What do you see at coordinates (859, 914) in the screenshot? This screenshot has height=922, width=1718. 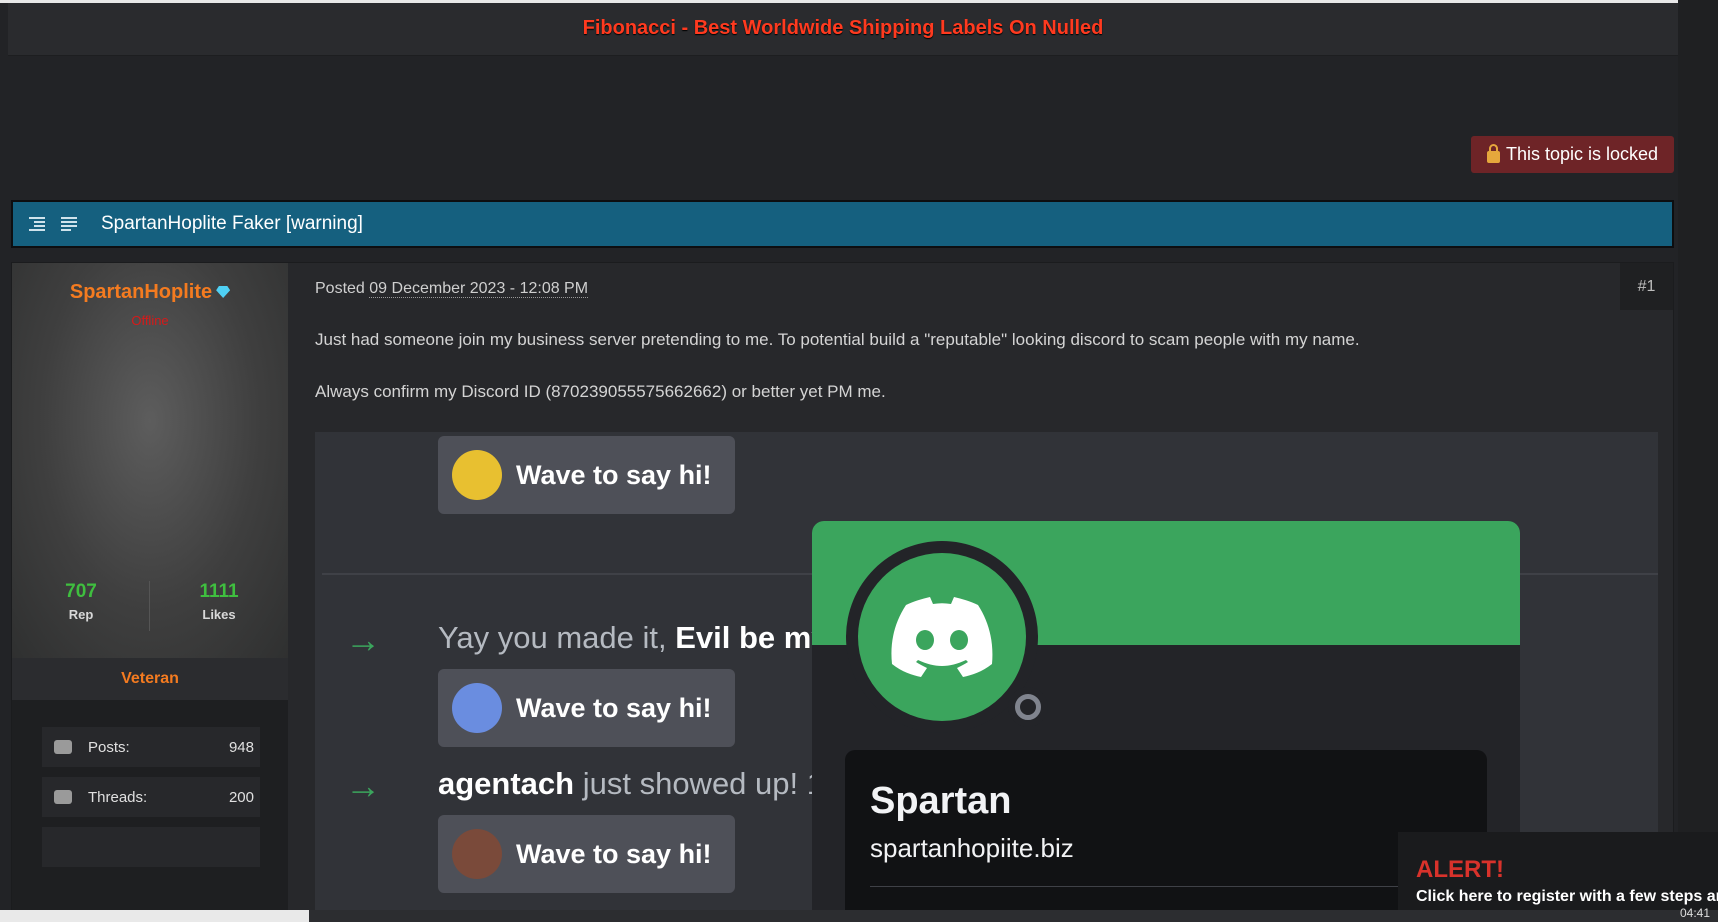 I see `taskbar: 04:41` at bounding box center [859, 914].